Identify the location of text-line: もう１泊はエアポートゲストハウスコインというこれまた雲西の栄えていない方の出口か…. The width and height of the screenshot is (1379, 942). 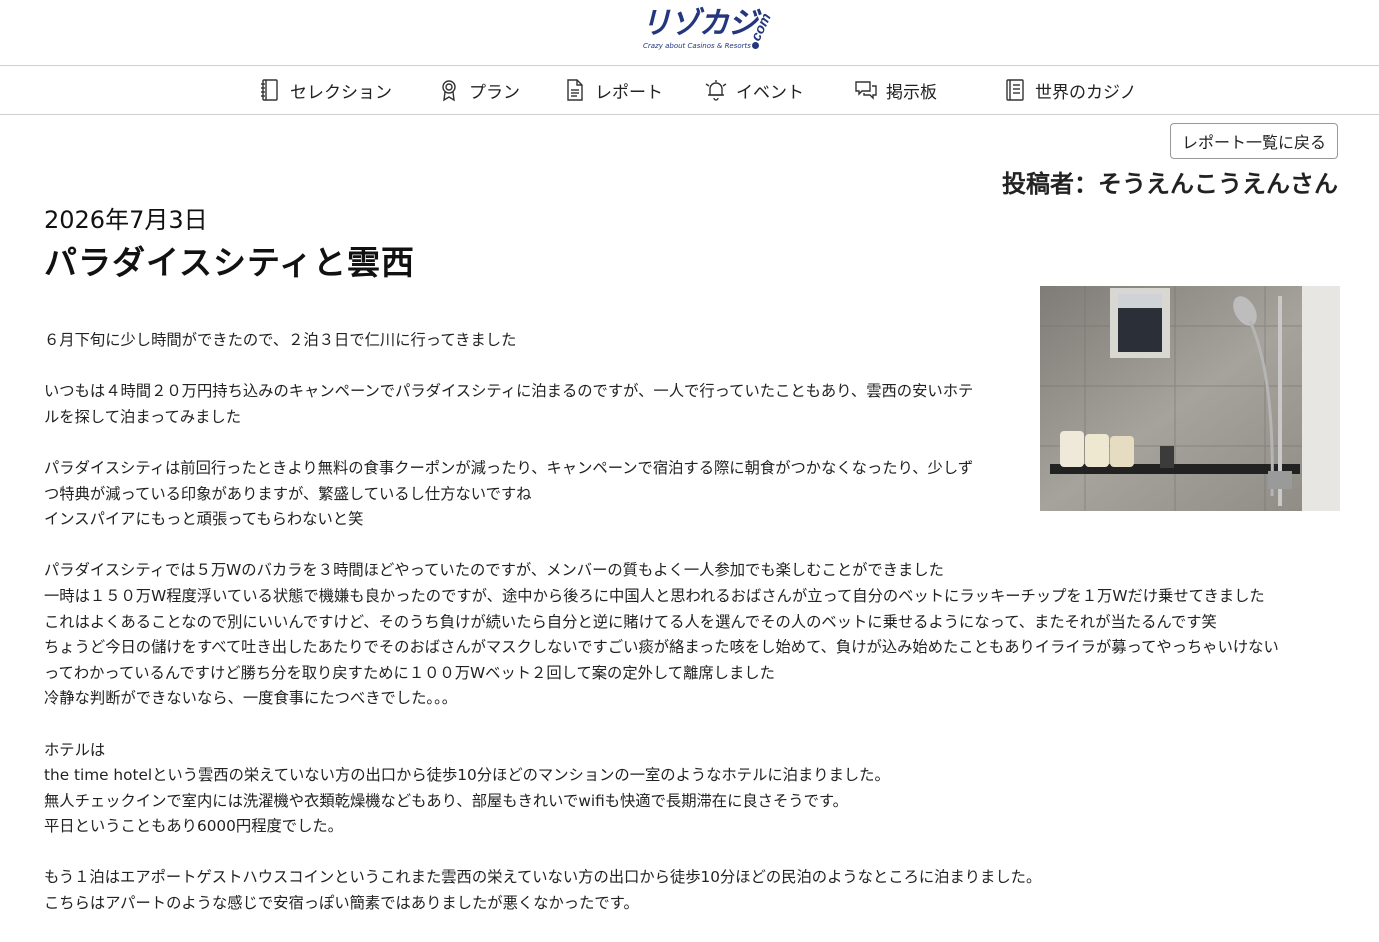
(543, 877).